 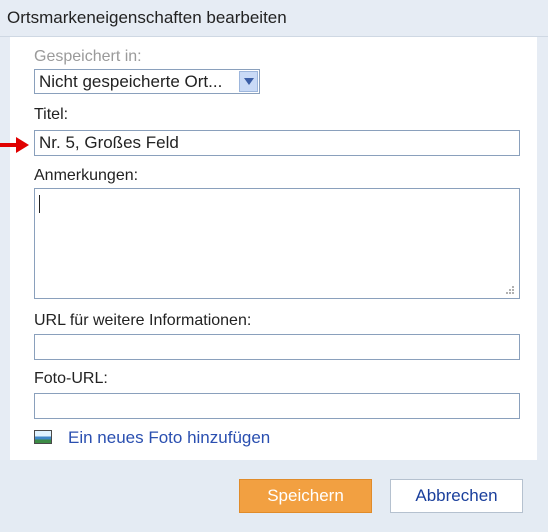 I want to click on photo-icon, so click(x=43, y=437).